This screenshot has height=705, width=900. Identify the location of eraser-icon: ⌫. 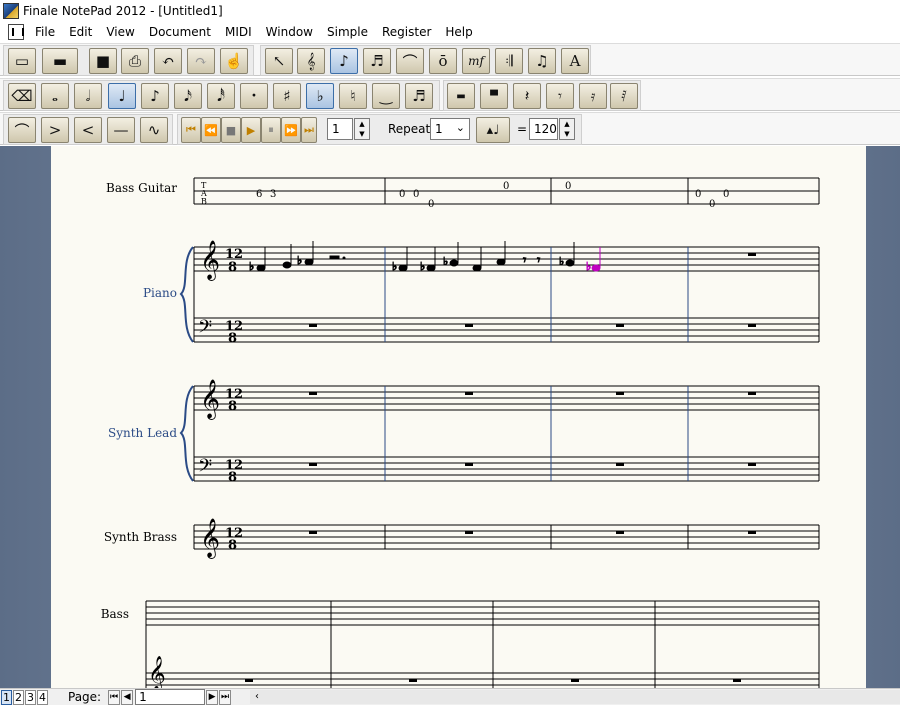
(22, 96).